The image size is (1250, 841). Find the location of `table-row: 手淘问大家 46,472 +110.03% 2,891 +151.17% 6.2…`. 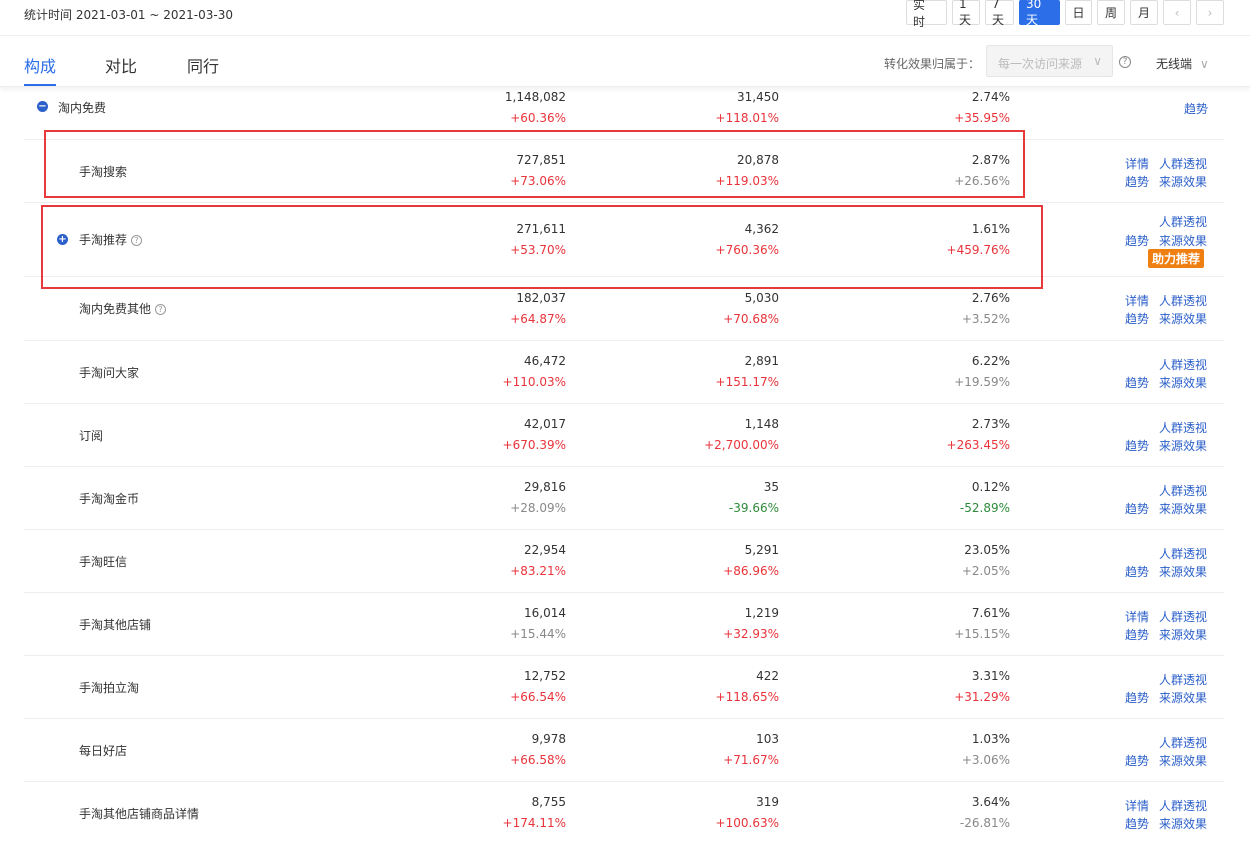

table-row: 手淘问大家 46,472 +110.03% 2,891 +151.17% 6.2… is located at coordinates (624, 372).